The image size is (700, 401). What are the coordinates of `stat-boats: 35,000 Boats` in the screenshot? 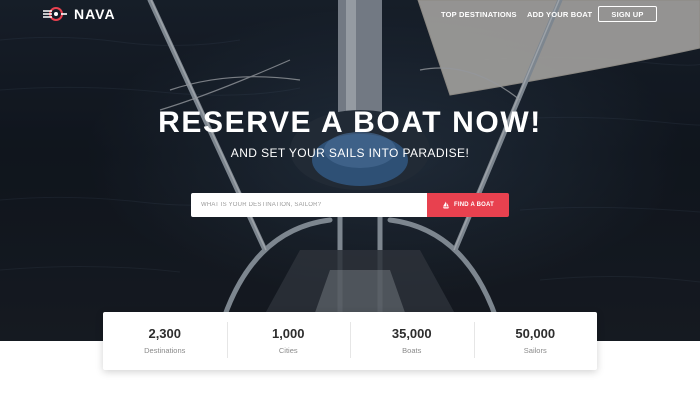 It's located at (412, 341).